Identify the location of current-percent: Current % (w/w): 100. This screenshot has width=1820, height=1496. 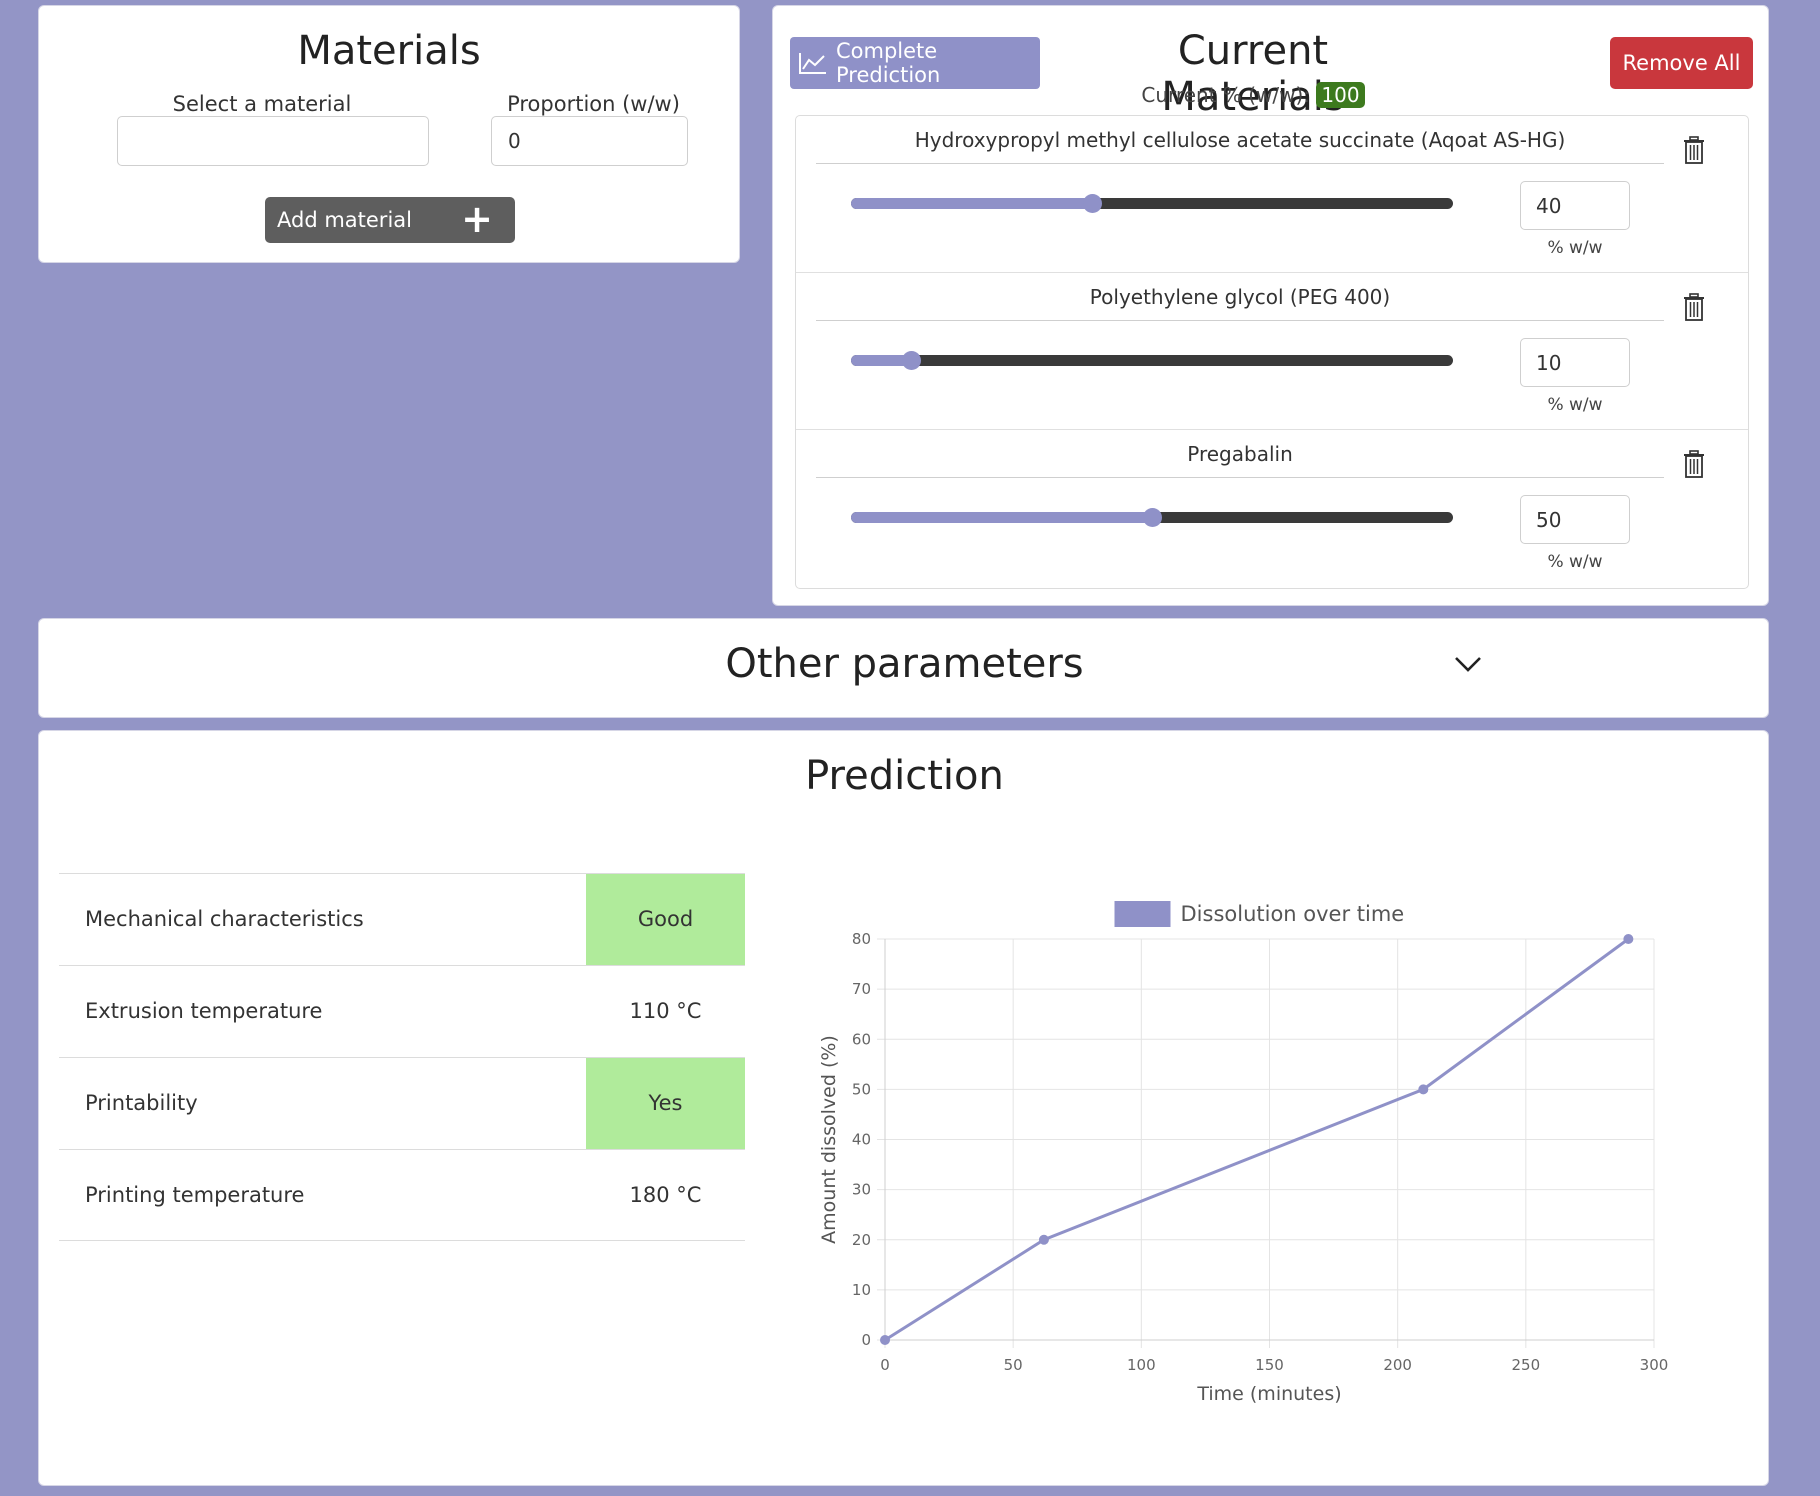
(1253, 95).